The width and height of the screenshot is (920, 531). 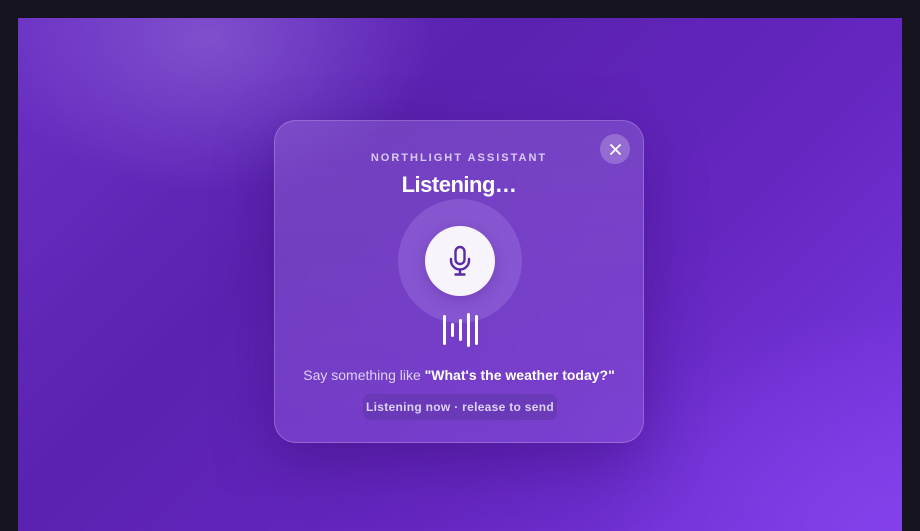 I want to click on microphone-icon, so click(x=460, y=260).